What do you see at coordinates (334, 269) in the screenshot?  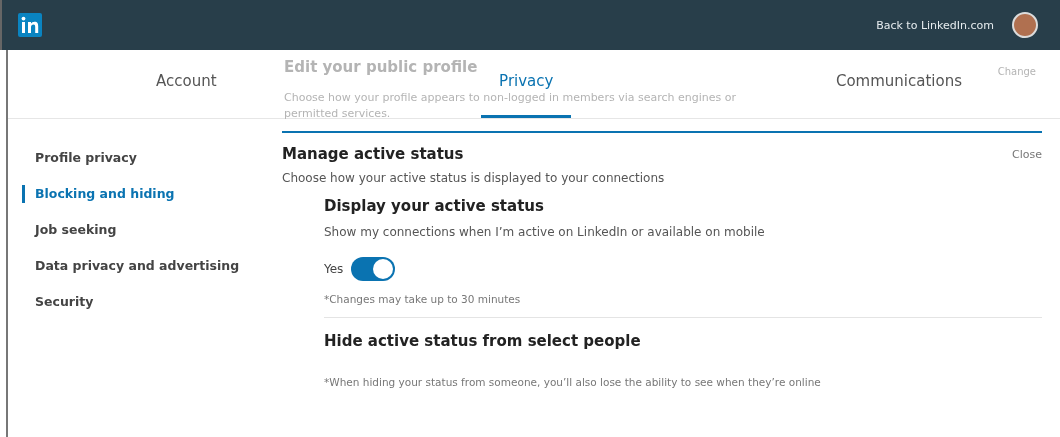 I see `toggle-label: Yes` at bounding box center [334, 269].